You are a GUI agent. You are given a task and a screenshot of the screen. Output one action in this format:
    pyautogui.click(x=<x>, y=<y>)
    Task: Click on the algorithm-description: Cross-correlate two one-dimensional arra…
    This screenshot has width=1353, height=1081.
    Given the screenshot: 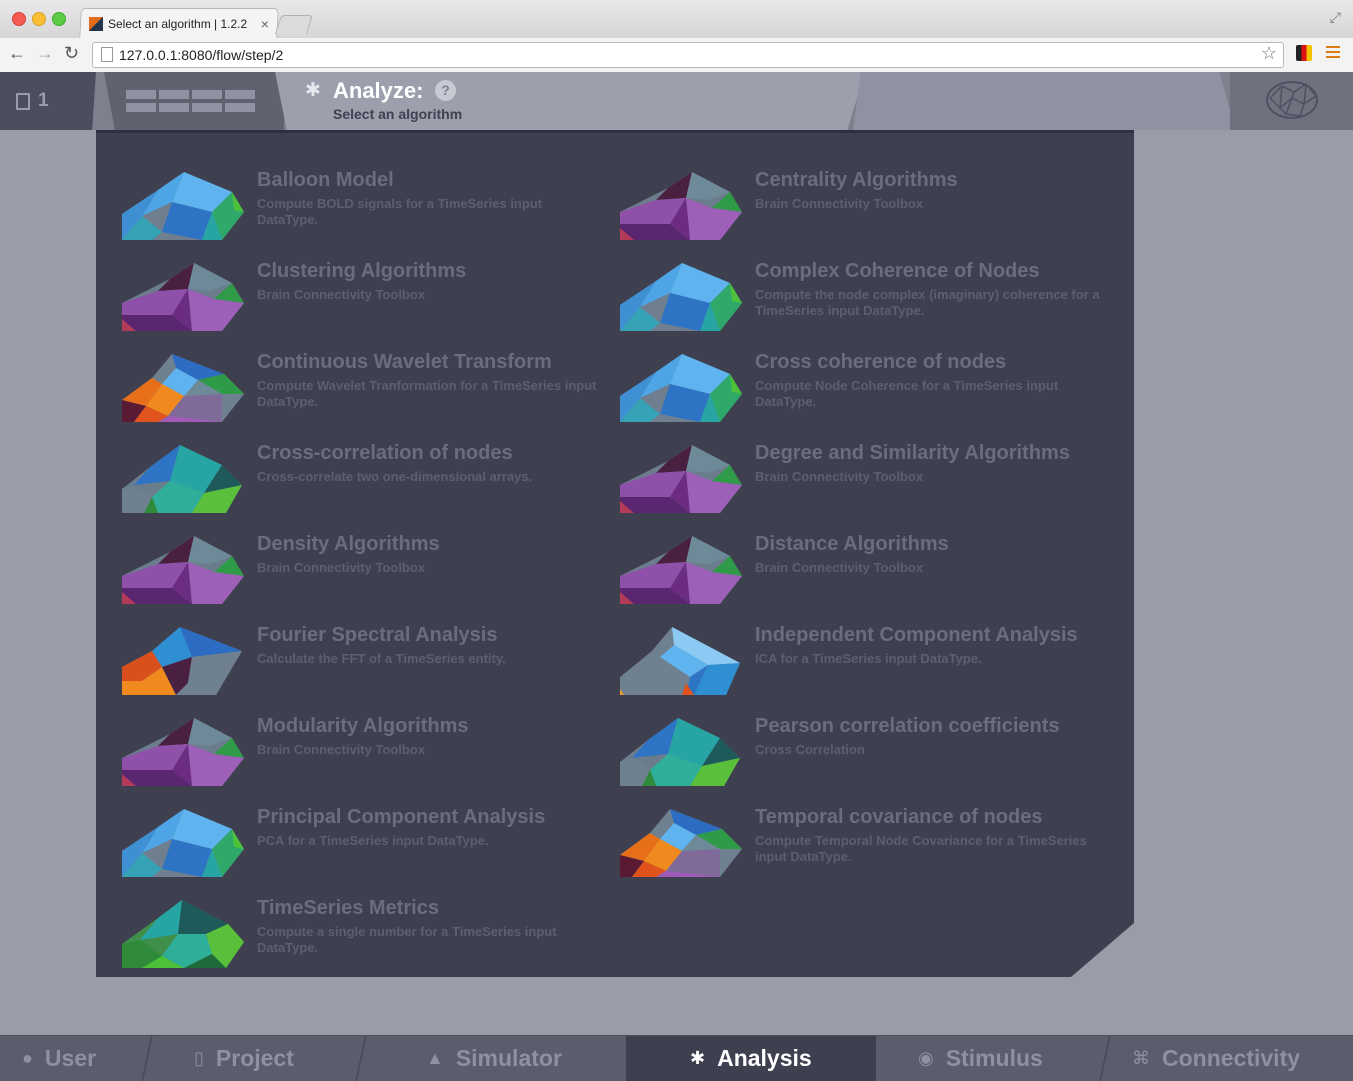 What is the action you would take?
    pyautogui.click(x=395, y=476)
    